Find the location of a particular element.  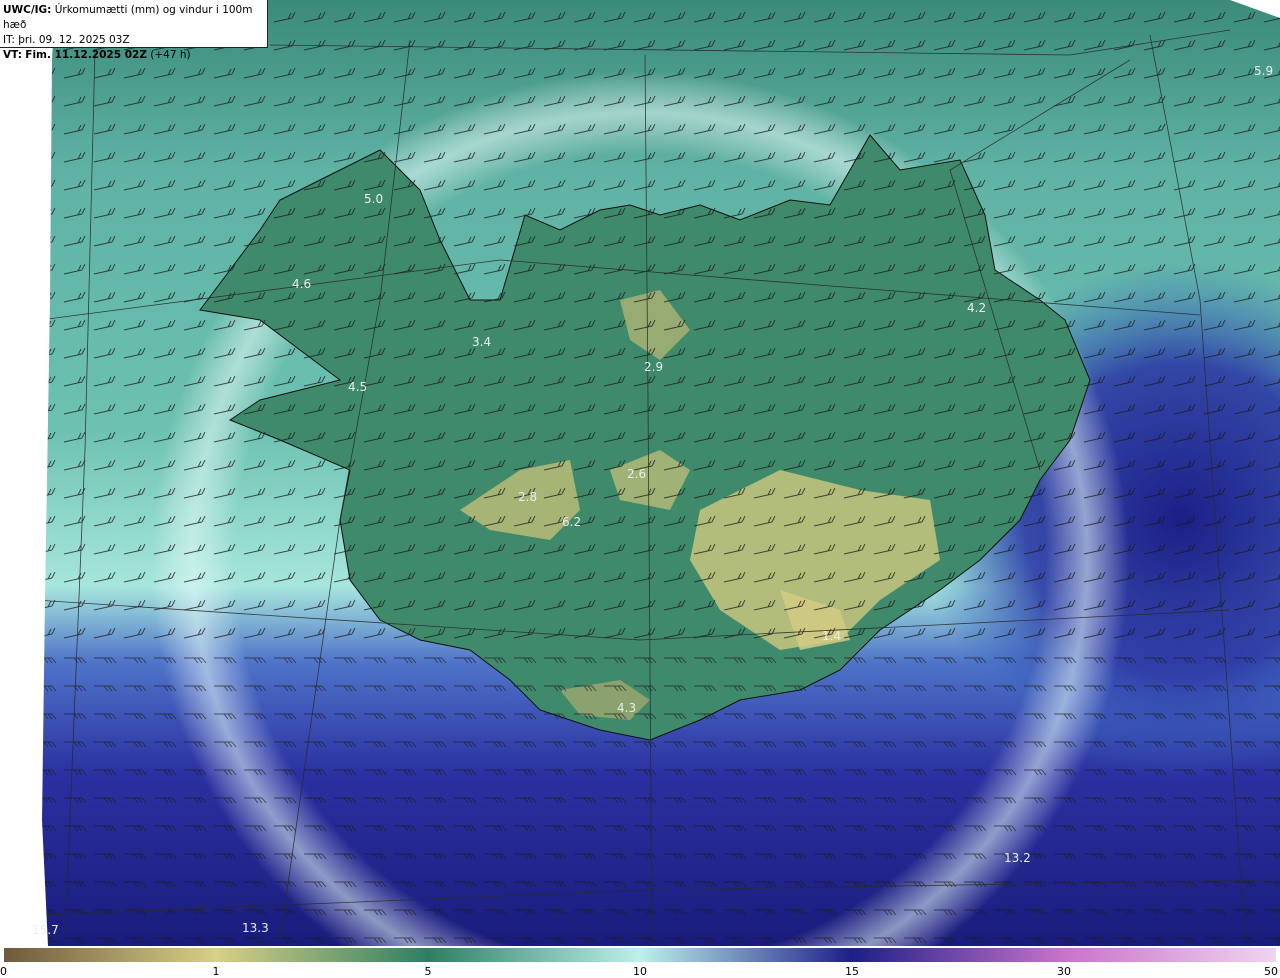

valid-line: VT: Fim. 11.12.2025 02Z (+47 h) is located at coordinates (135, 55).